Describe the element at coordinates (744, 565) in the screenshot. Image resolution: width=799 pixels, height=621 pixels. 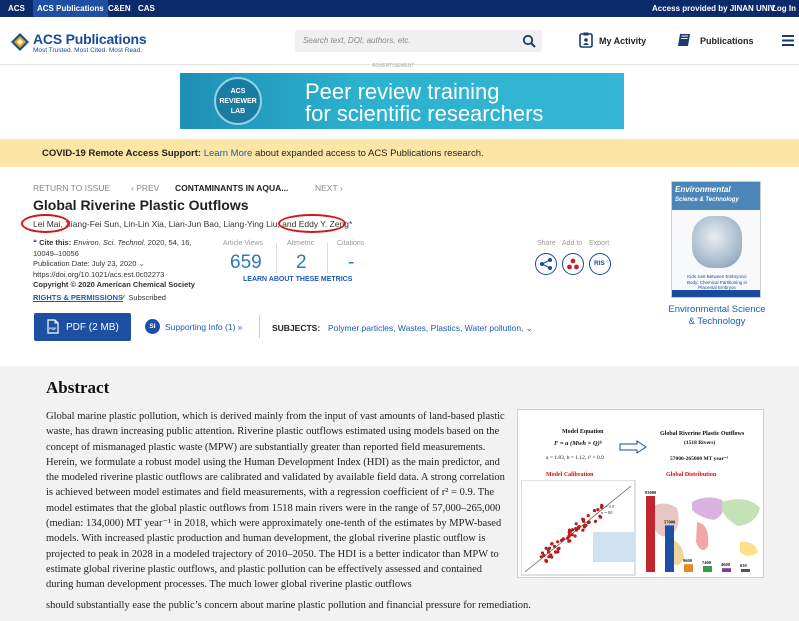
I see `distribution-bar-label: 630` at that location.